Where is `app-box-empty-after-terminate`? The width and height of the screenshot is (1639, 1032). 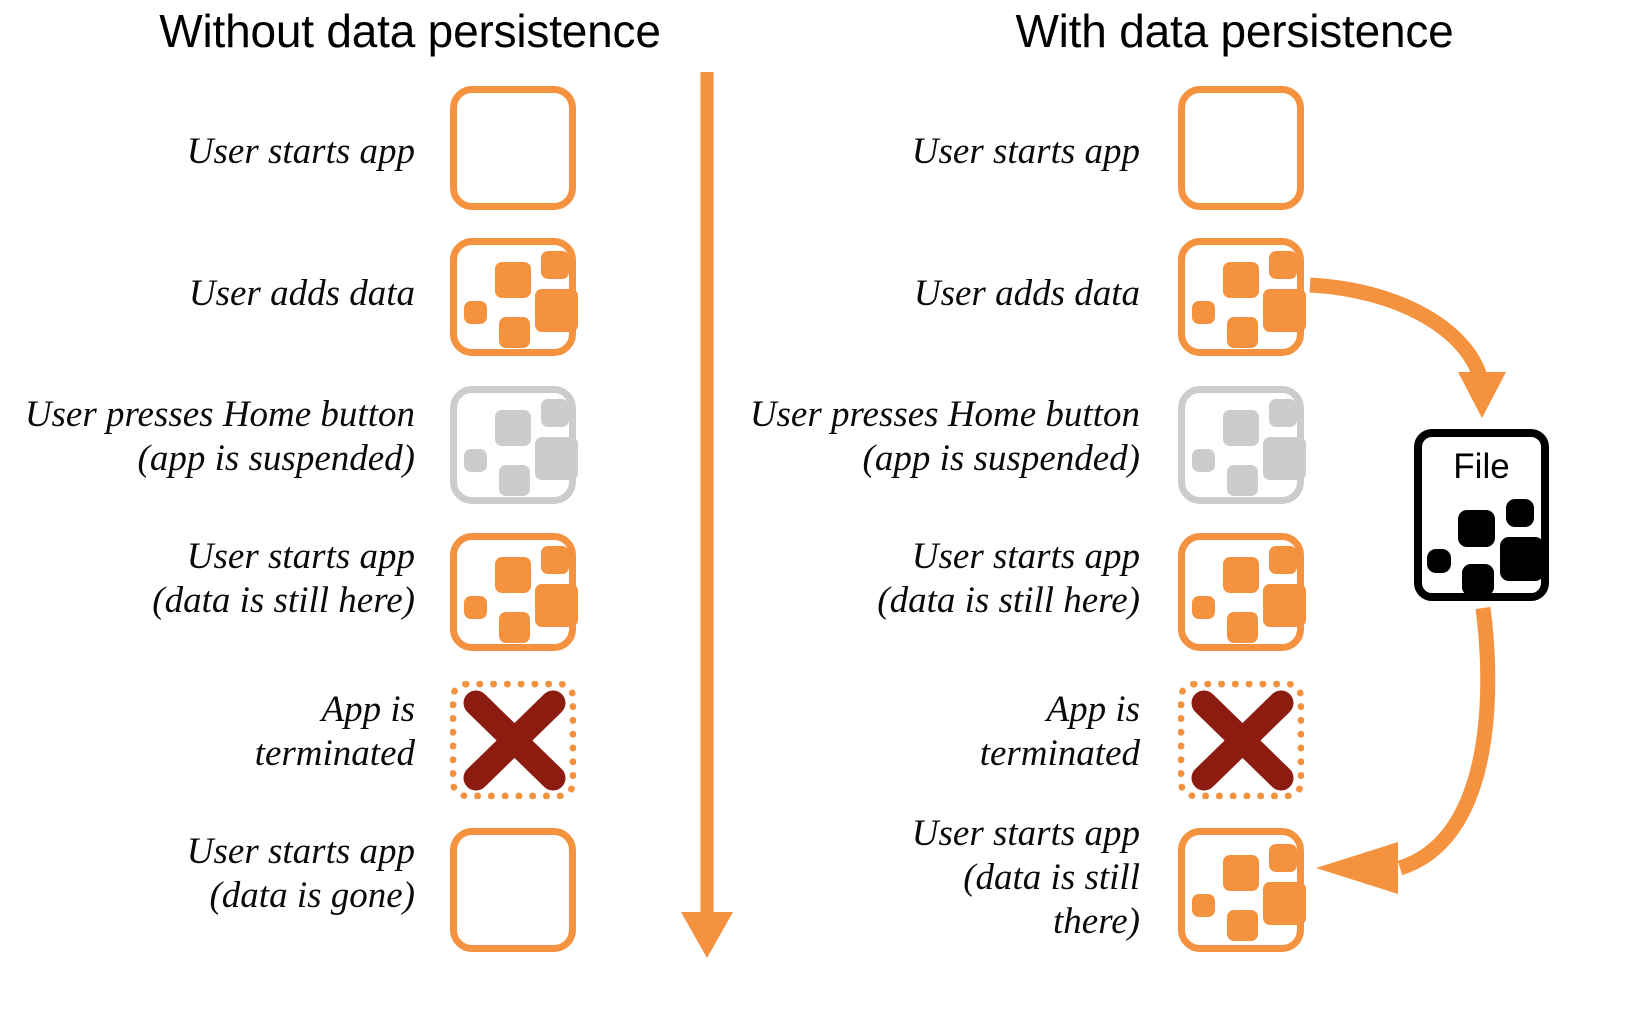
app-box-empty-after-terminate is located at coordinates (513, 890).